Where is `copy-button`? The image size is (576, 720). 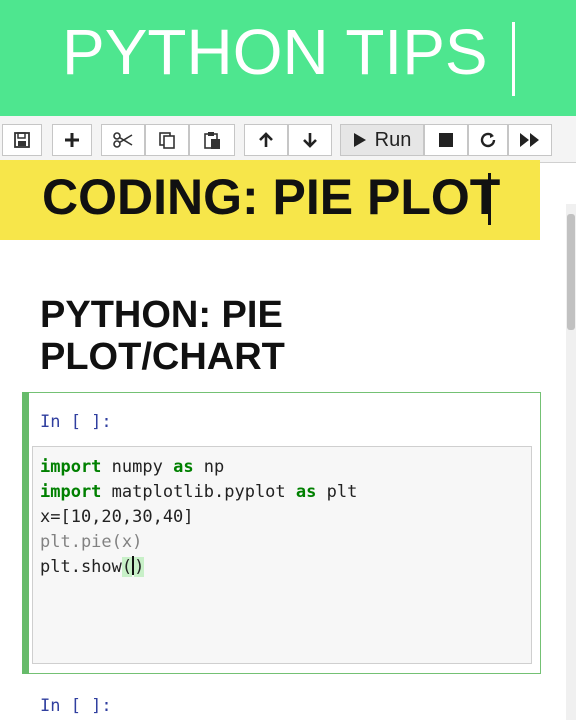
copy-button is located at coordinates (167, 140).